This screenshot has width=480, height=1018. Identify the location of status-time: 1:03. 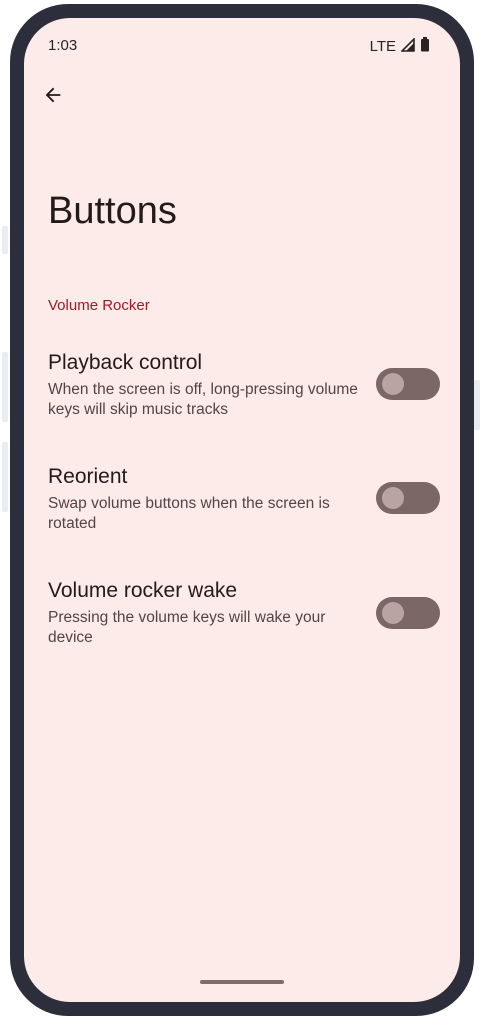
(63, 45).